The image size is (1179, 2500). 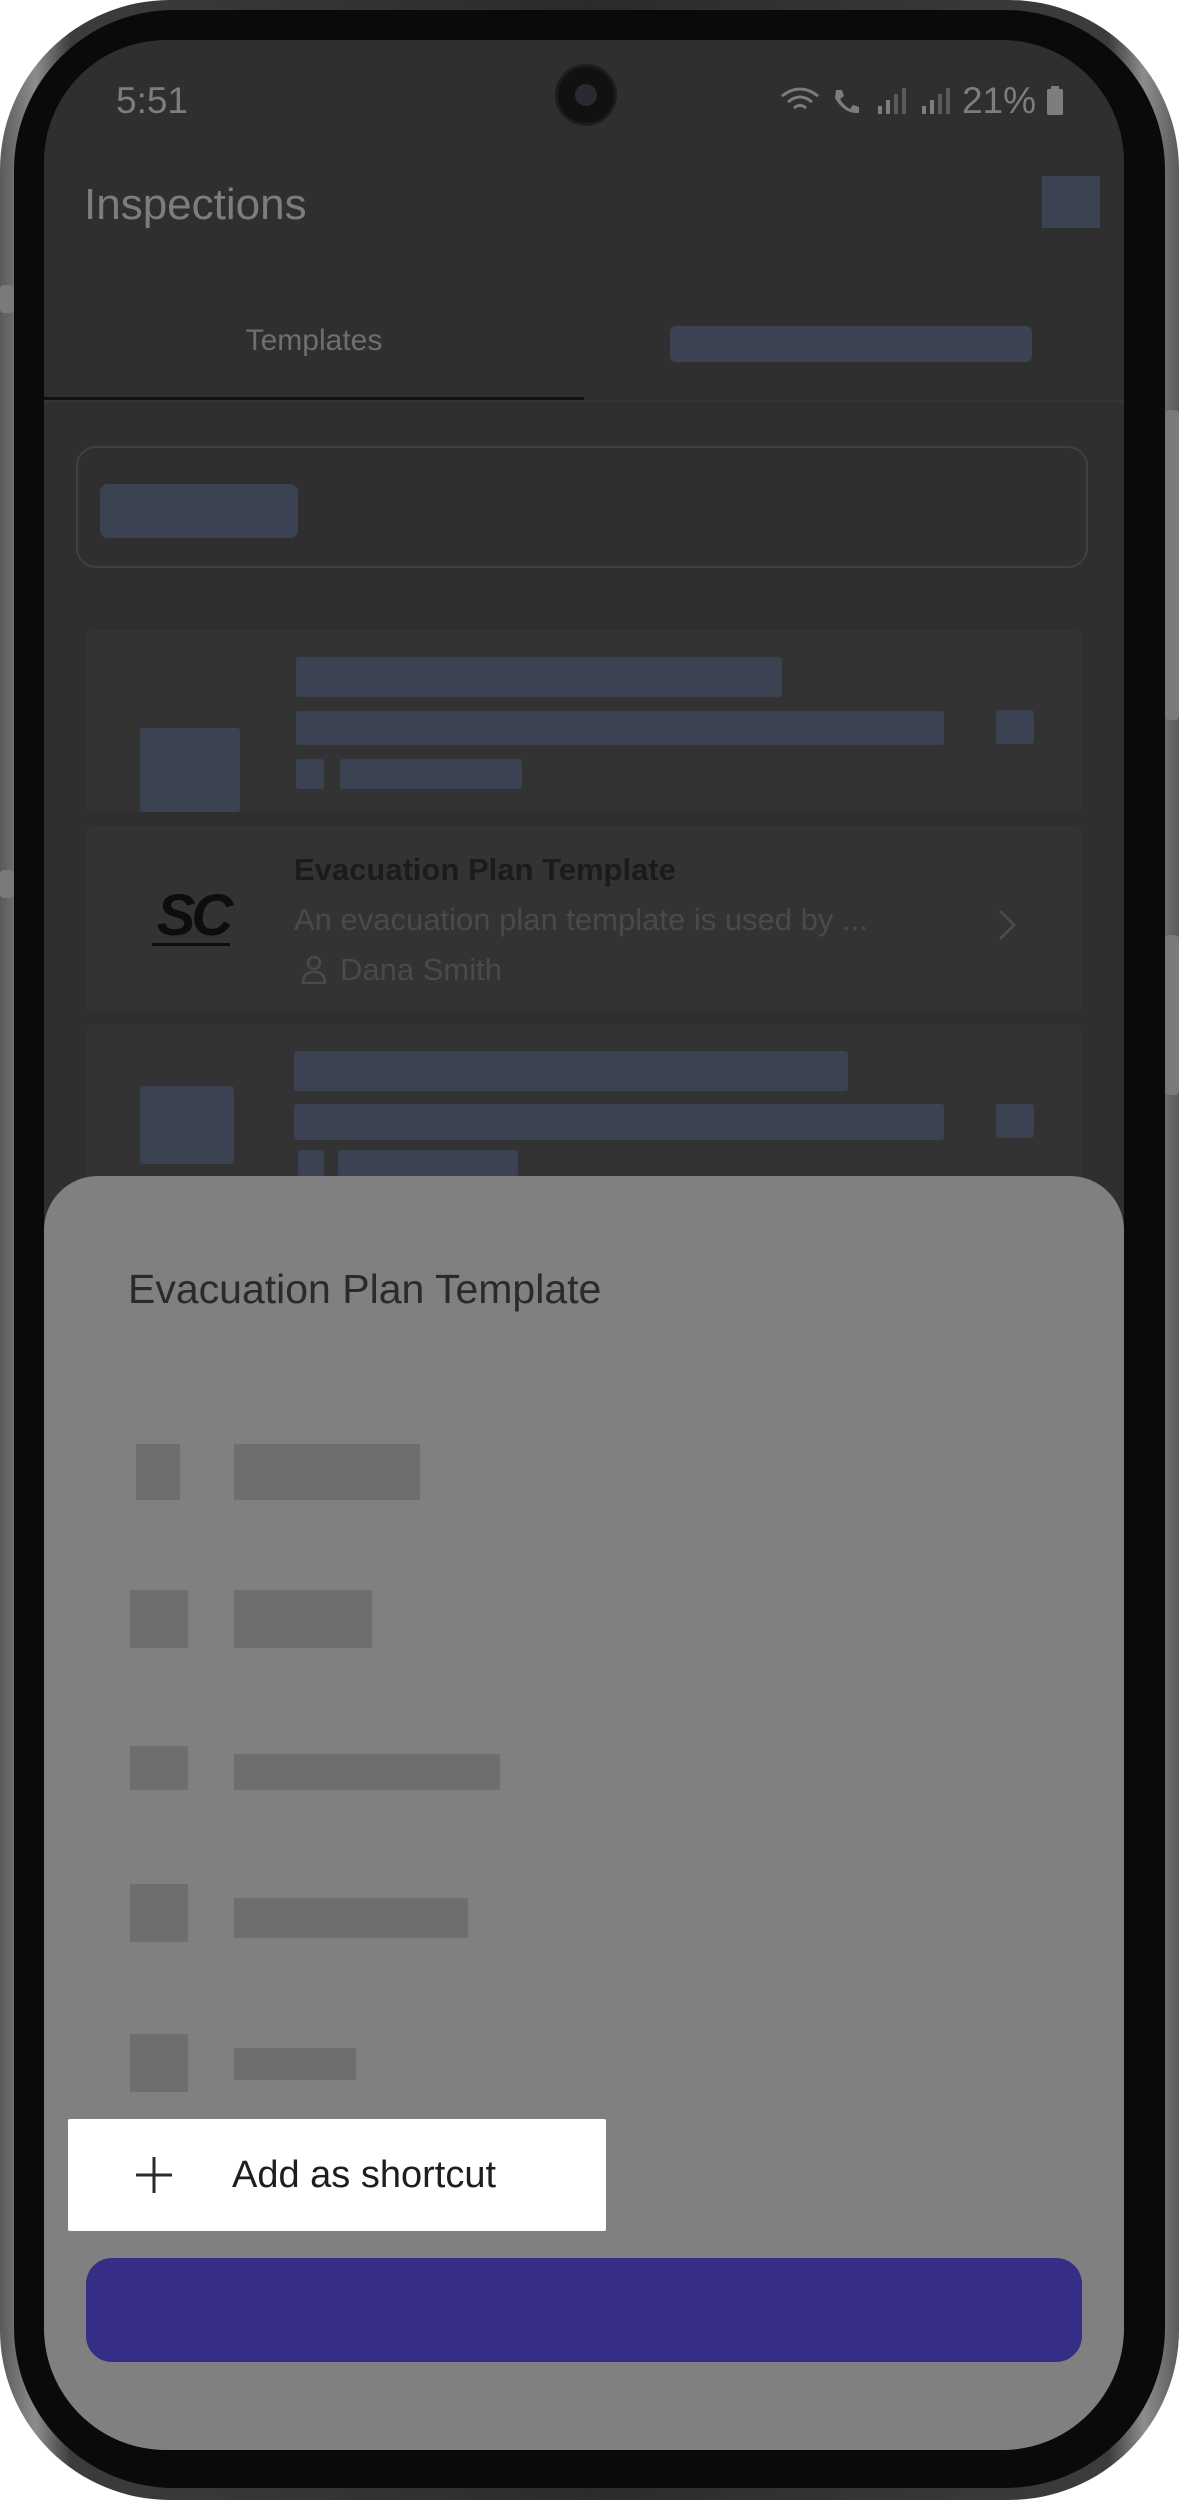 What do you see at coordinates (851, 344) in the screenshot?
I see `tab-placeholder` at bounding box center [851, 344].